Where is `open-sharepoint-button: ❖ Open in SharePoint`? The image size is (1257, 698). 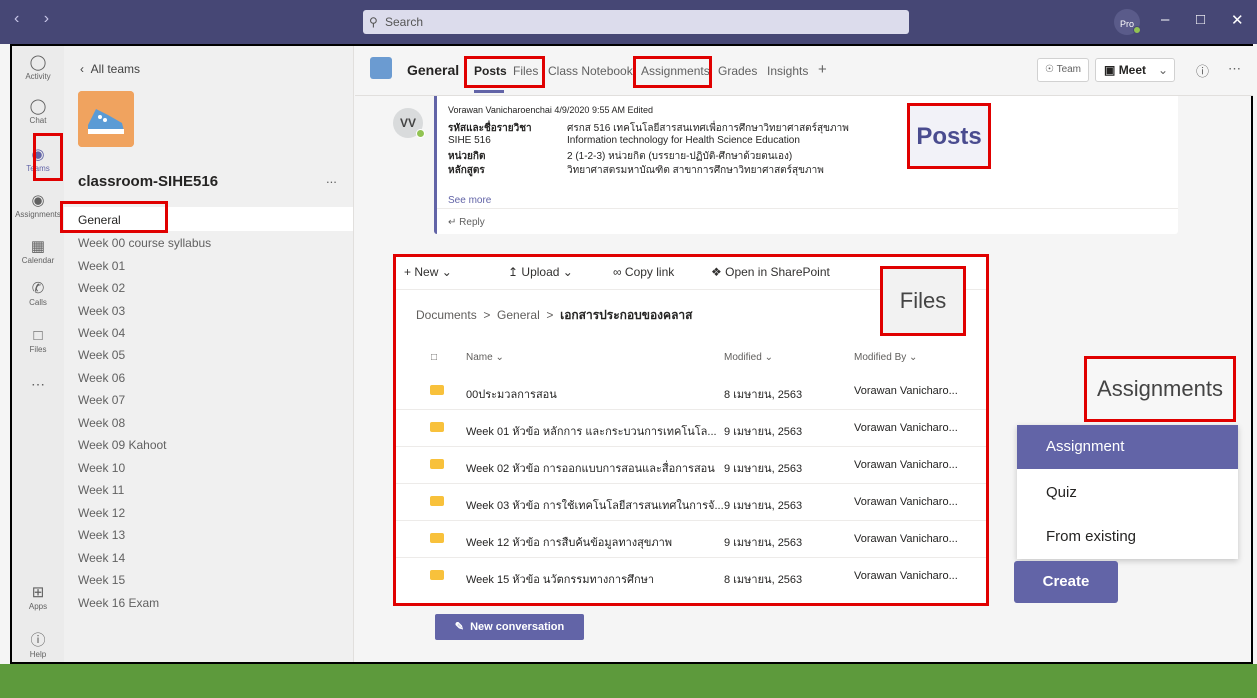
open-sharepoint-button: ❖ Open in SharePoint is located at coordinates (770, 272).